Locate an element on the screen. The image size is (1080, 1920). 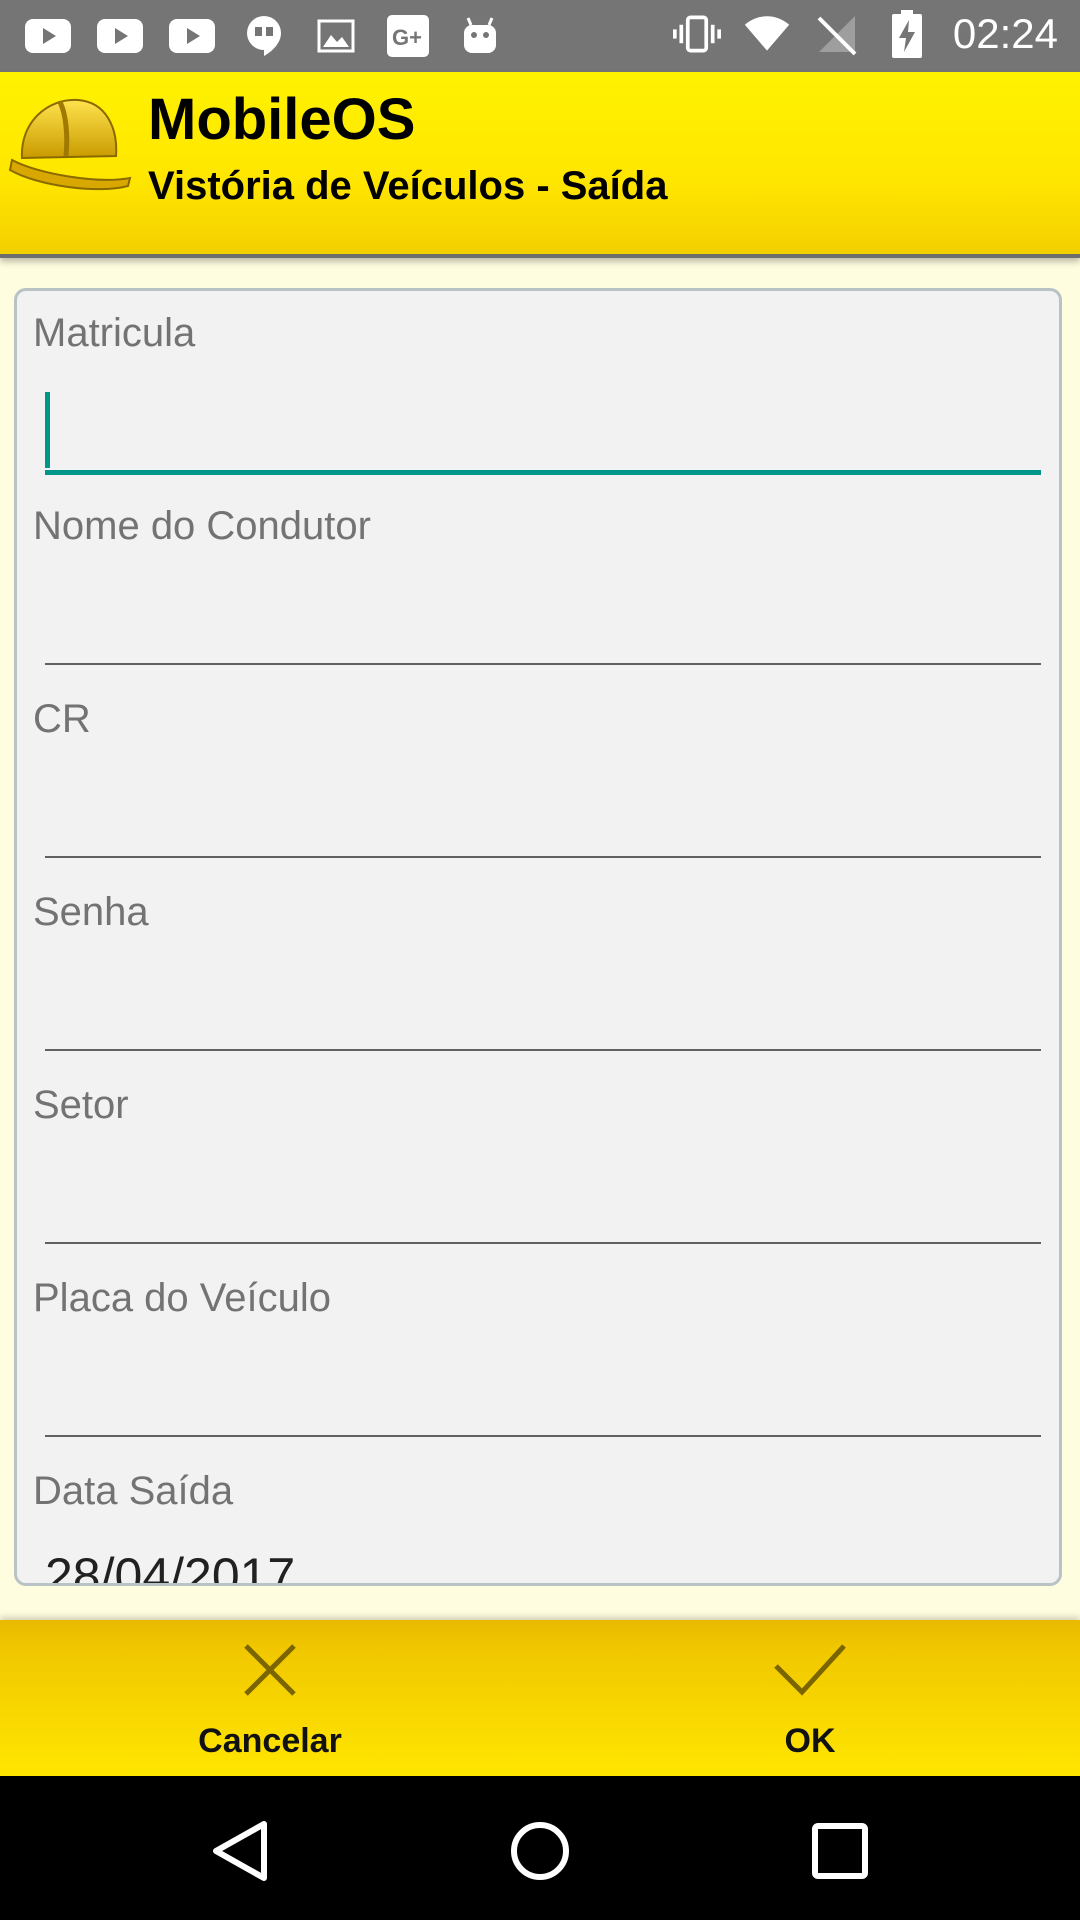
cancel-label: Cancelar is located at coordinates (270, 1741).